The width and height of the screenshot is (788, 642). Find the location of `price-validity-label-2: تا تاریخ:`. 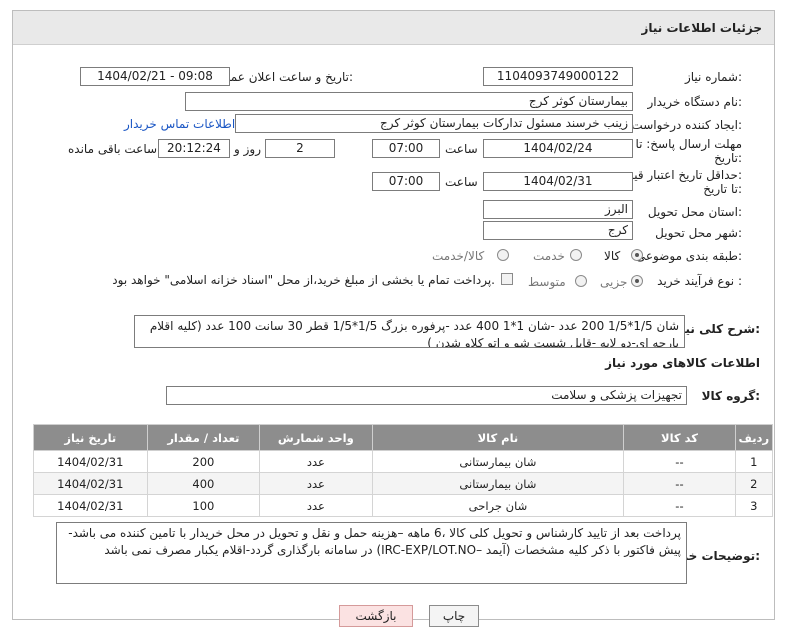

price-validity-label-2: تا تاریخ: is located at coordinates (722, 189).